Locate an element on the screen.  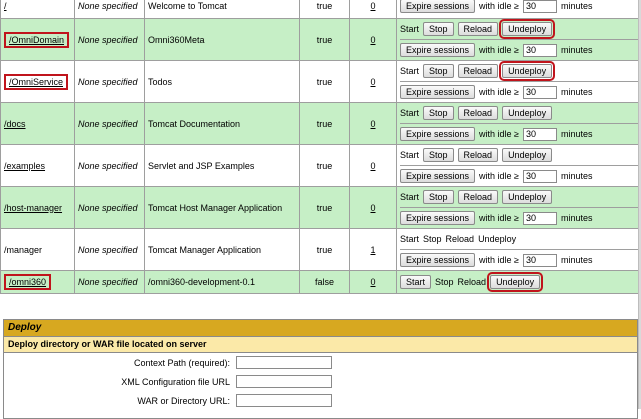
app-display-name: Welcome to Tomcat is located at coordinates (222, 9).